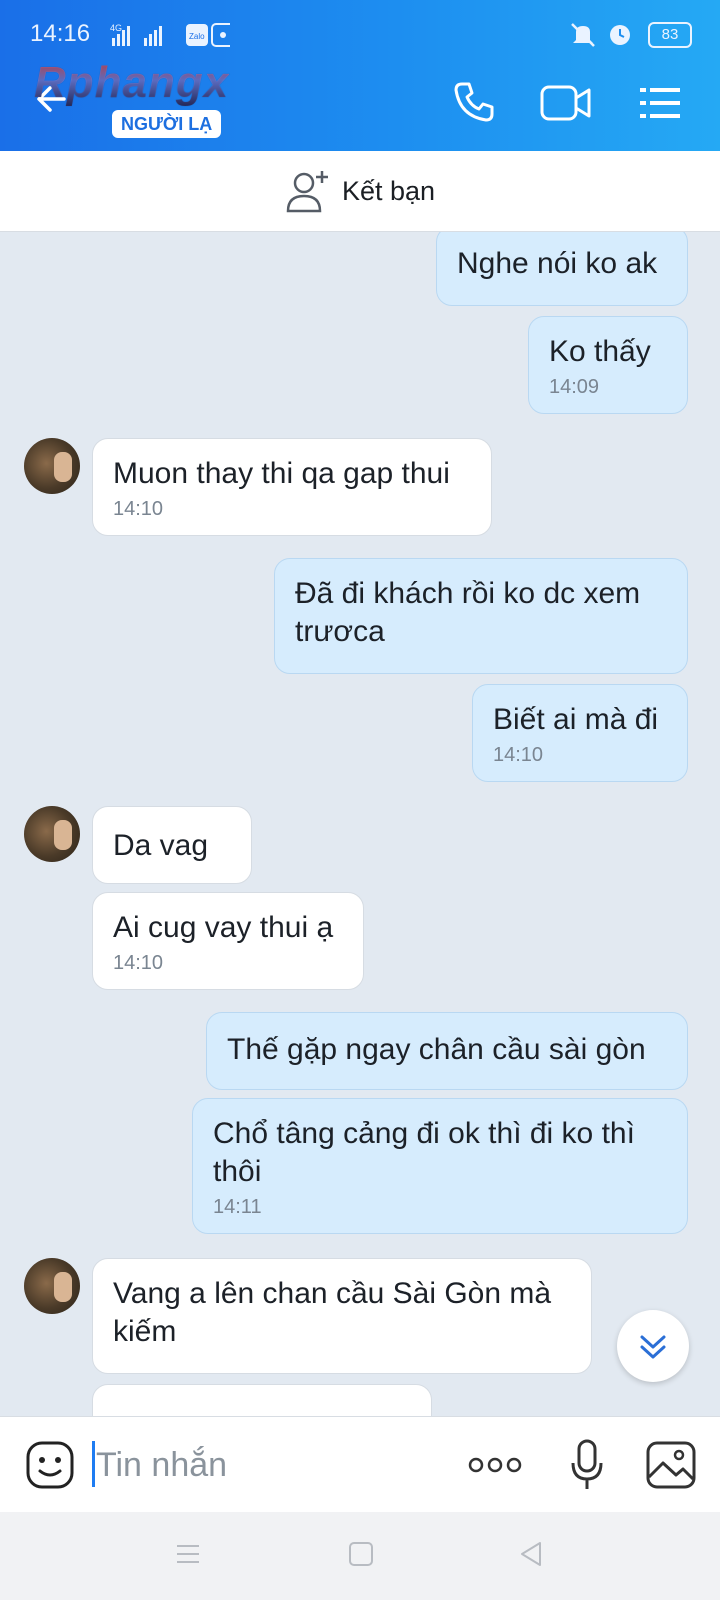 The height and width of the screenshot is (1600, 720). Describe the element at coordinates (237, 1207) in the screenshot. I see `message-time: 14:11` at that location.